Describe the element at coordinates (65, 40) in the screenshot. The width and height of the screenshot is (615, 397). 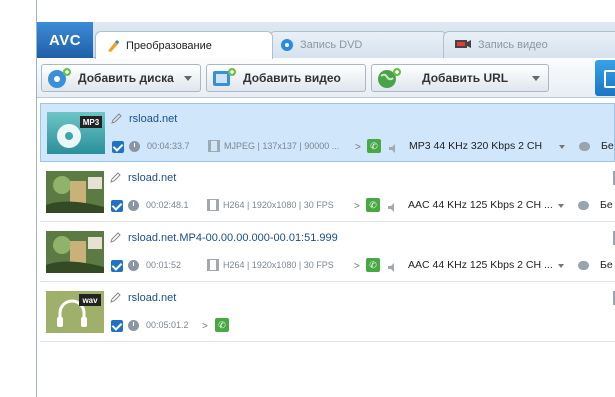
I see `app-logo: AVC` at that location.